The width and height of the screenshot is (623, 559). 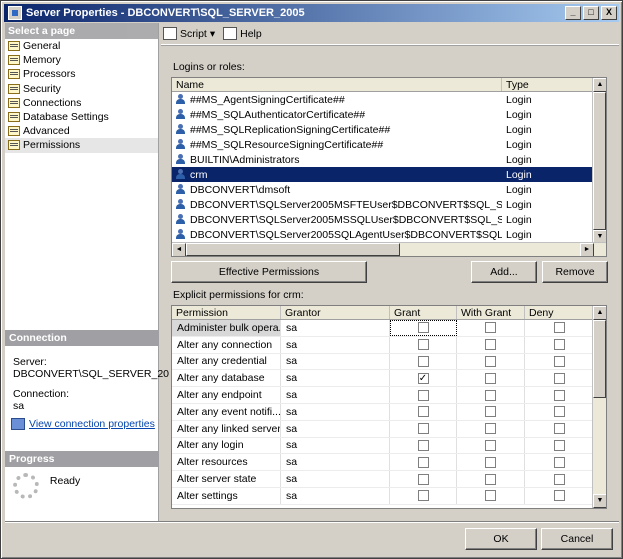 I want to click on login-row: ##MS_AgentSigningCertificate## Login, so click(x=383, y=99).